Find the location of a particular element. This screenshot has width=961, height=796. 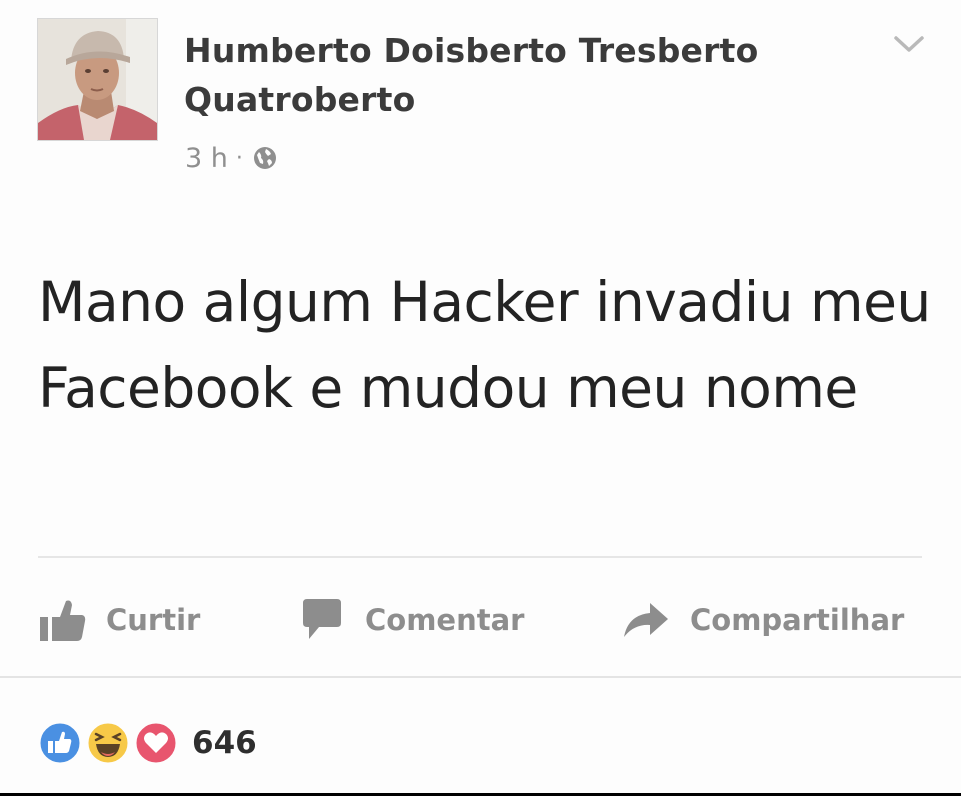

reactions-divider is located at coordinates (480, 677).